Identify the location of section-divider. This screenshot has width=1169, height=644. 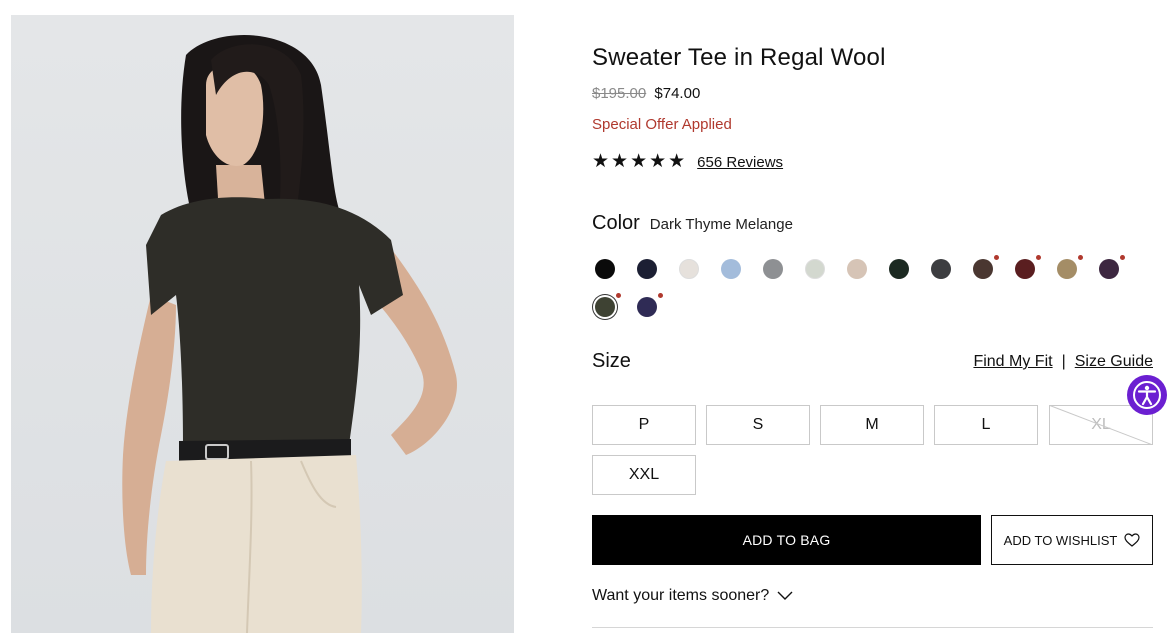
(872, 627).